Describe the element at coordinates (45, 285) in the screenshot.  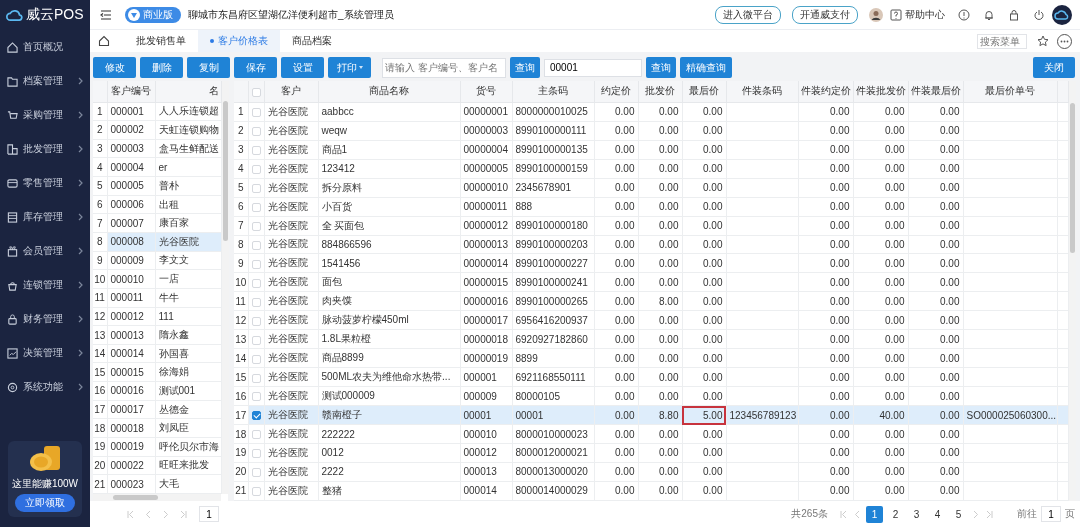
I see `sidebar-item: 连锁管理` at that location.